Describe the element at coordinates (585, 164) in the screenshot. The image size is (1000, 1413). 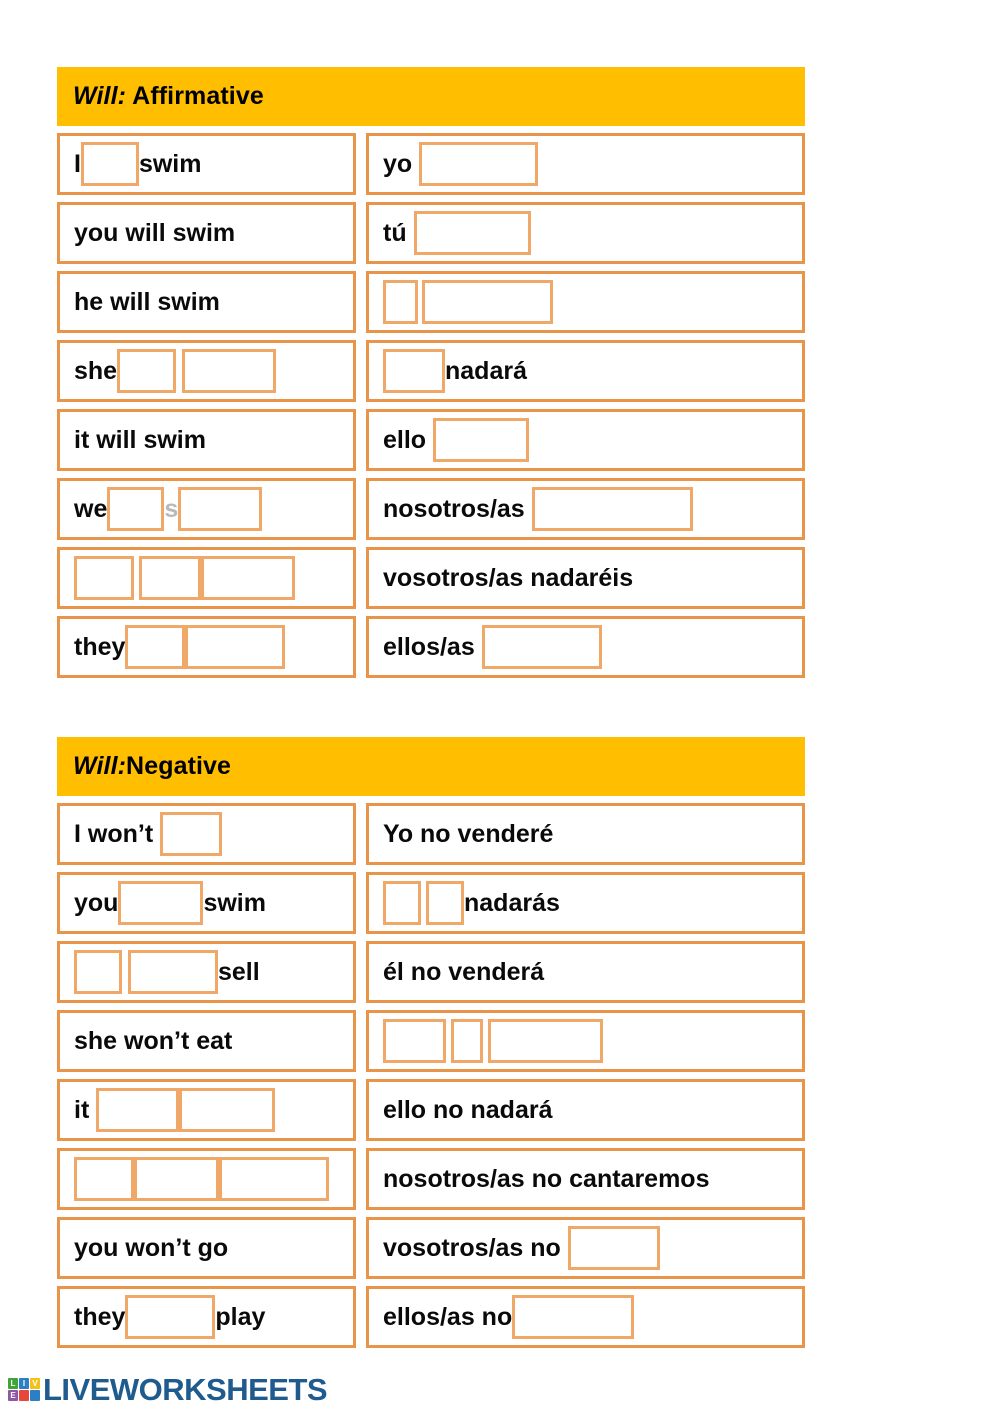
I see `worksheet-cell-right: yo` at that location.